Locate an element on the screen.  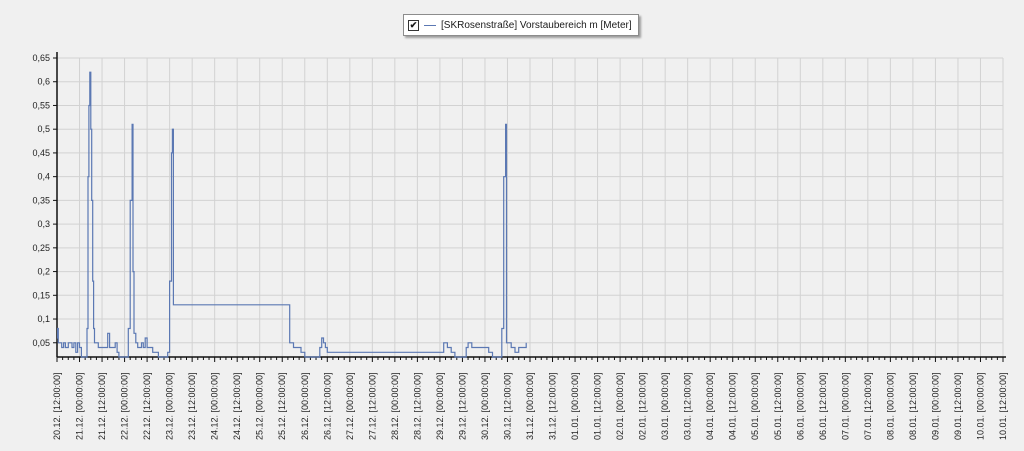
x-tick-label: 05.01. [00:00:00] is located at coordinates (755, 406).